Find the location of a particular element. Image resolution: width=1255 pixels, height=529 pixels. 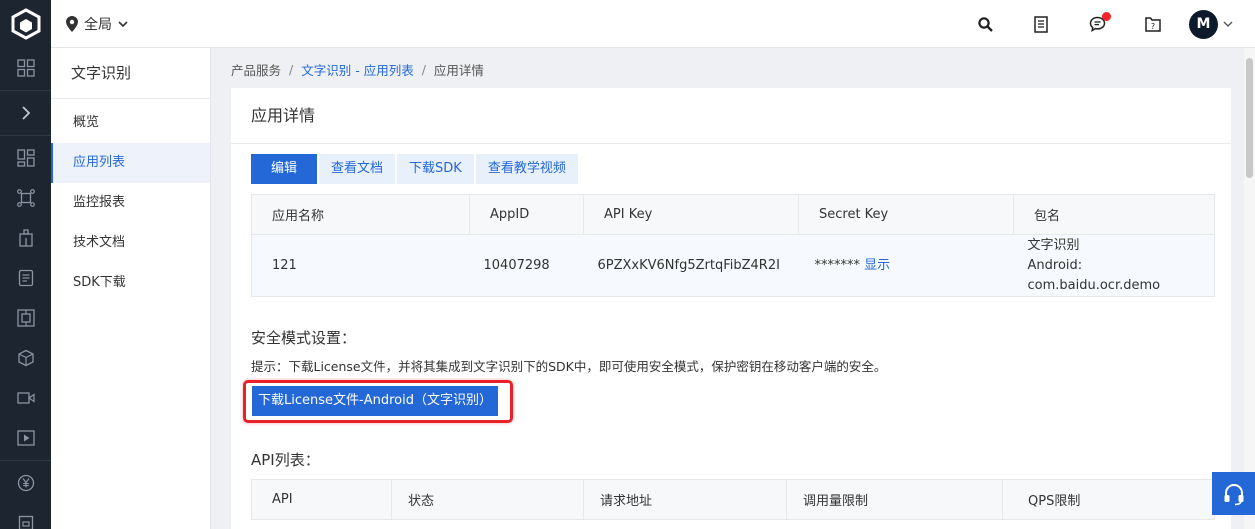

document-icon is located at coordinates (1041, 24).